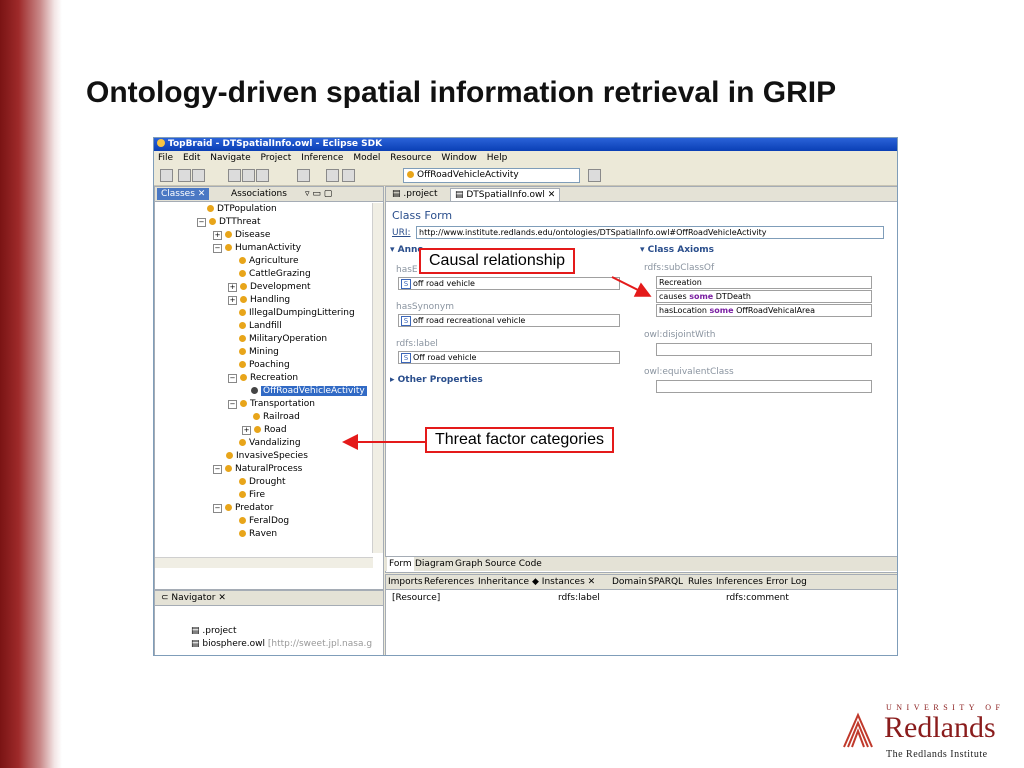 The height and width of the screenshot is (768, 1024). What do you see at coordinates (248, 175) in the screenshot?
I see `stop-icon` at bounding box center [248, 175].